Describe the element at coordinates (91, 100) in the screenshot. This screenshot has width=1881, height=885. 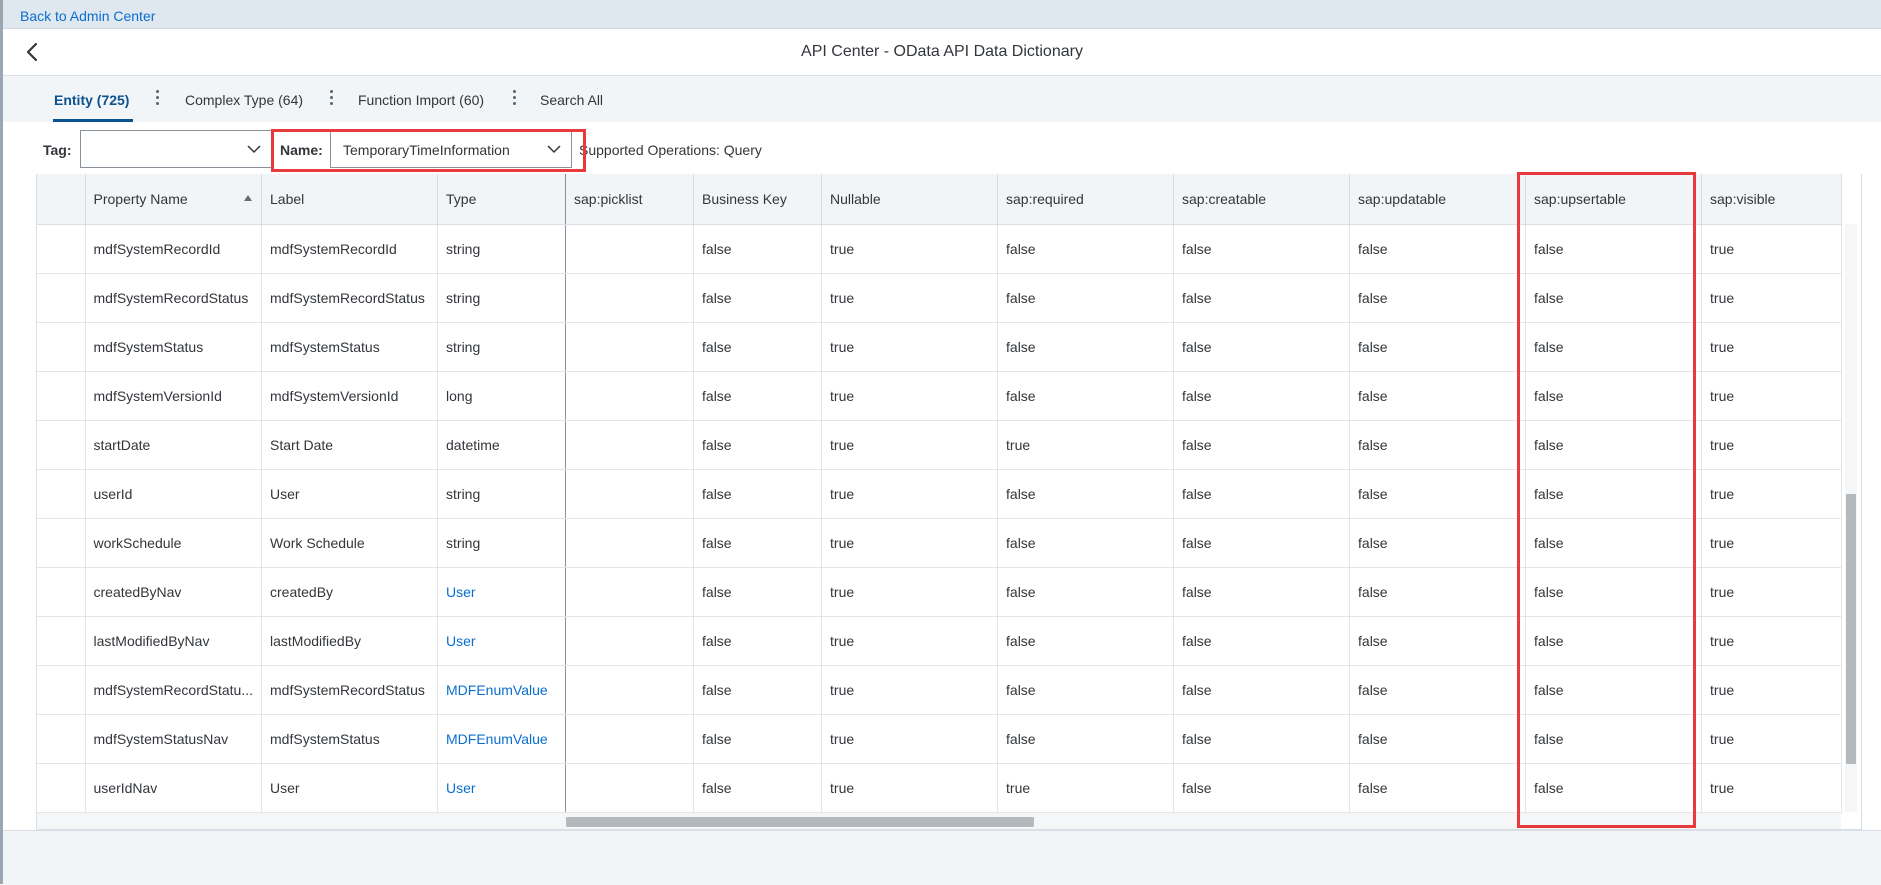
I see `tab-entity: Entity (725)` at that location.